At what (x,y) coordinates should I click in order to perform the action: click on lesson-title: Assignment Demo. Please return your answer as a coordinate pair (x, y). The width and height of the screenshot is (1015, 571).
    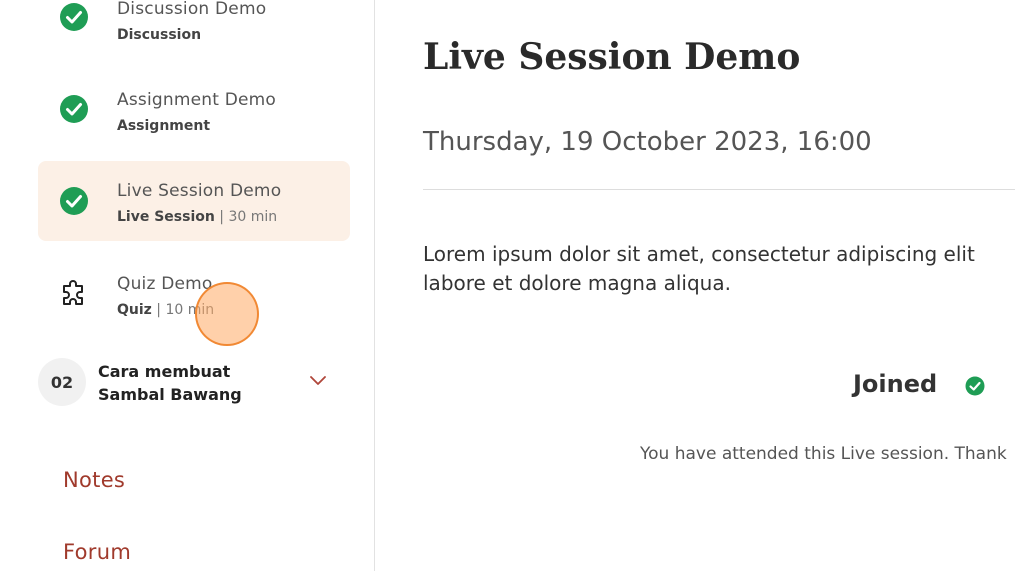
    Looking at the image, I should click on (197, 100).